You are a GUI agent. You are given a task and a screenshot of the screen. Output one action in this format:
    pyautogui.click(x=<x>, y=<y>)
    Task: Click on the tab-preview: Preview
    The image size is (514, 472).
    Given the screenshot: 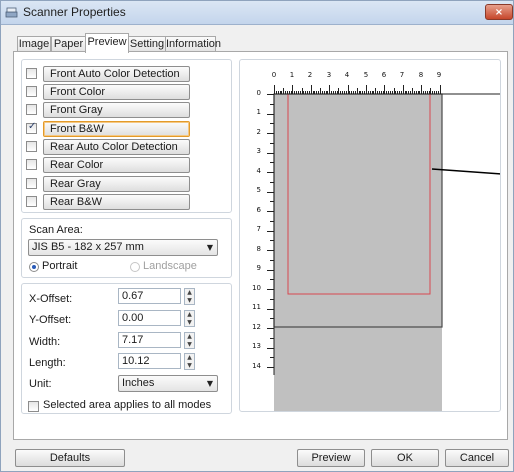 What is the action you would take?
    pyautogui.click(x=107, y=43)
    